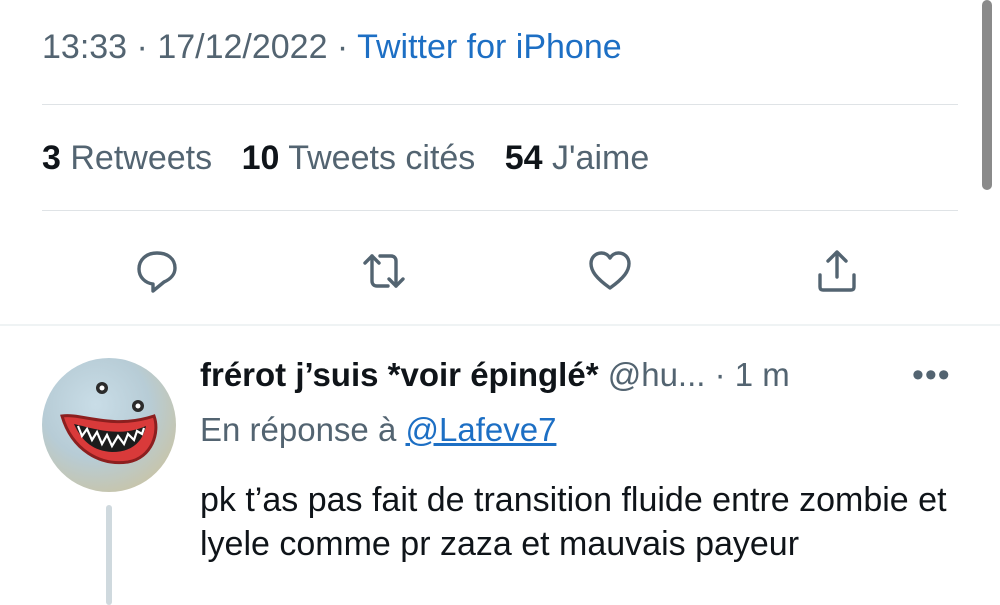 The height and width of the screenshot is (605, 1000). Describe the element at coordinates (931, 375) in the screenshot. I see `more-options-button: •••` at that location.